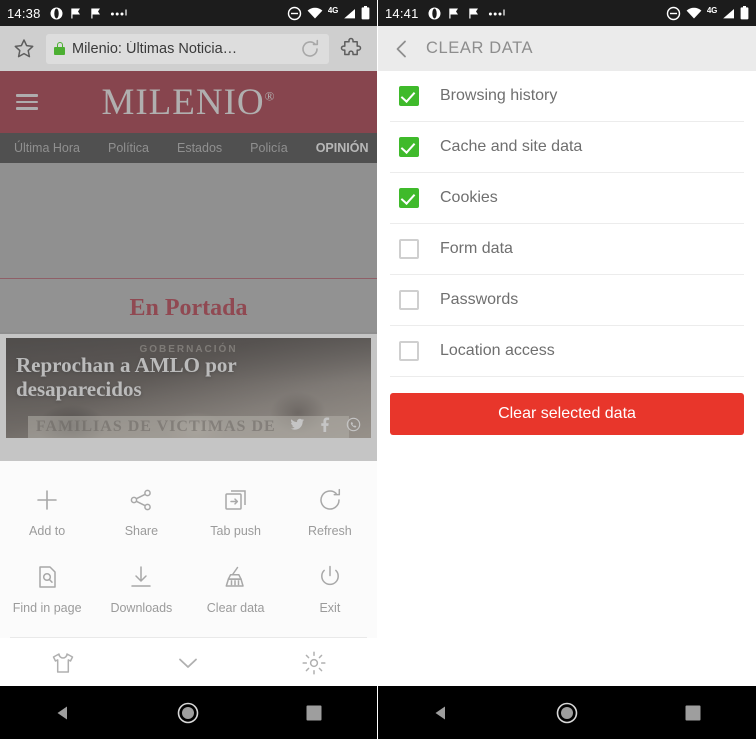 Image resolution: width=756 pixels, height=739 pixels. I want to click on tab-push-icon, so click(235, 500).